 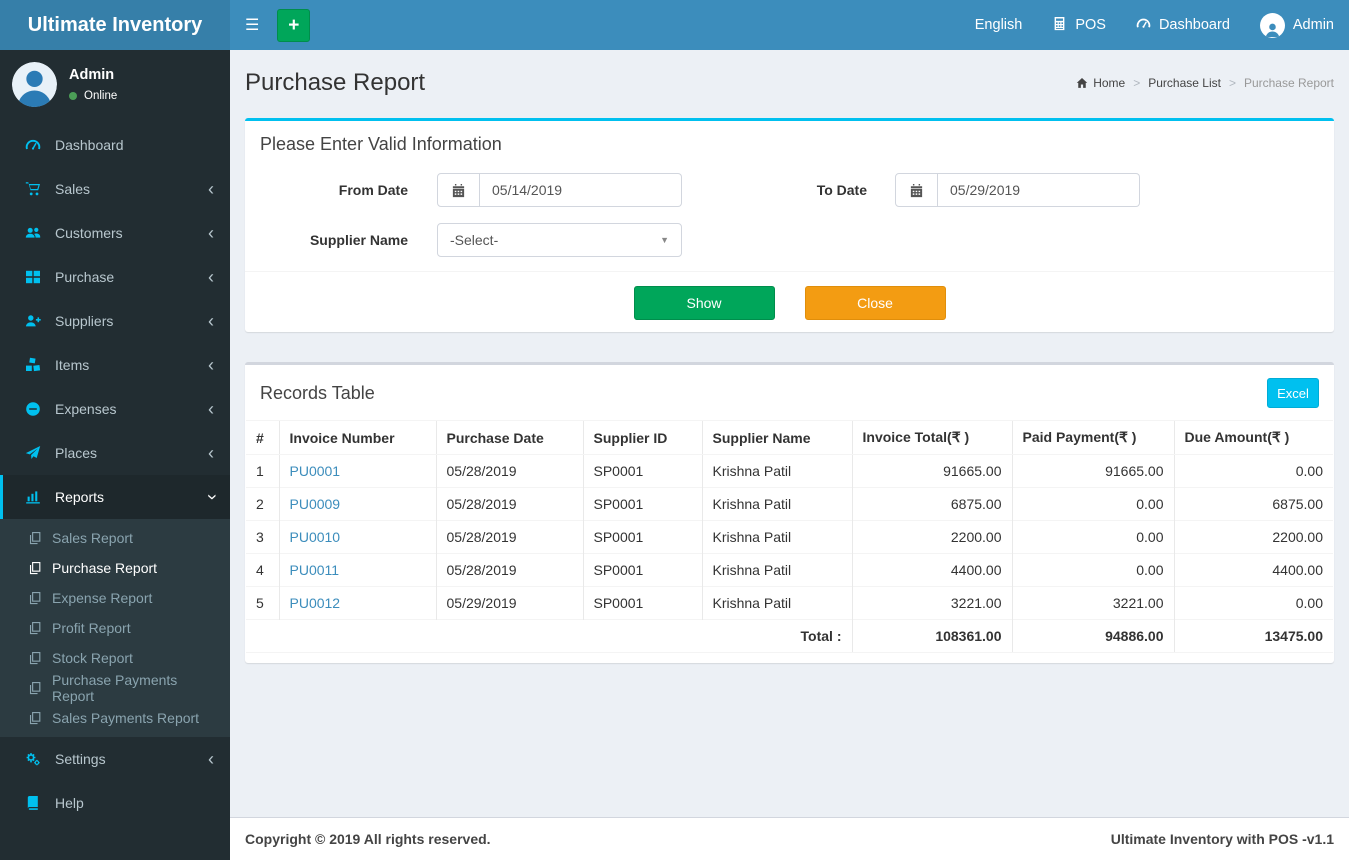 I want to click on sidebar-subitem-label: Sales Report, so click(x=92, y=538).